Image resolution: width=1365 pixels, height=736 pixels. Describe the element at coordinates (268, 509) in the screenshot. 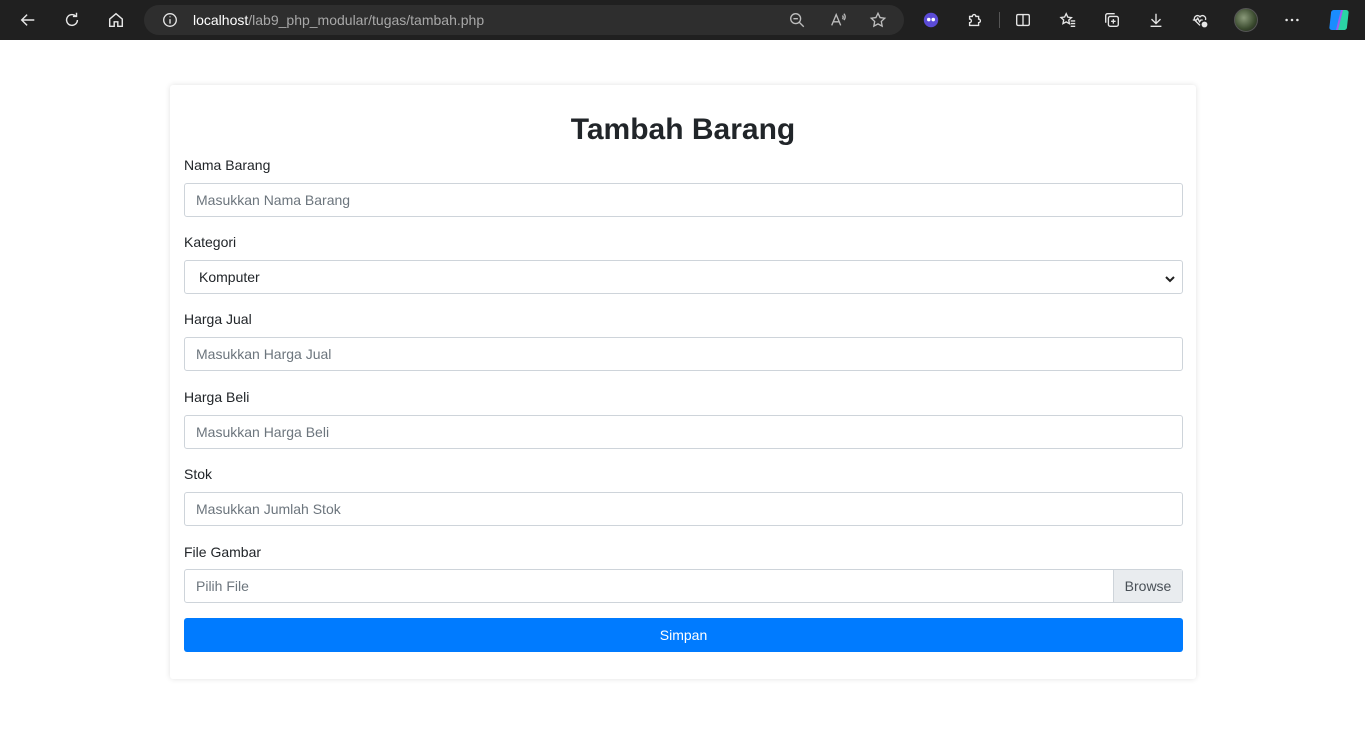

I see `stok-placeholder: Masukkan Jumlah Stok` at that location.